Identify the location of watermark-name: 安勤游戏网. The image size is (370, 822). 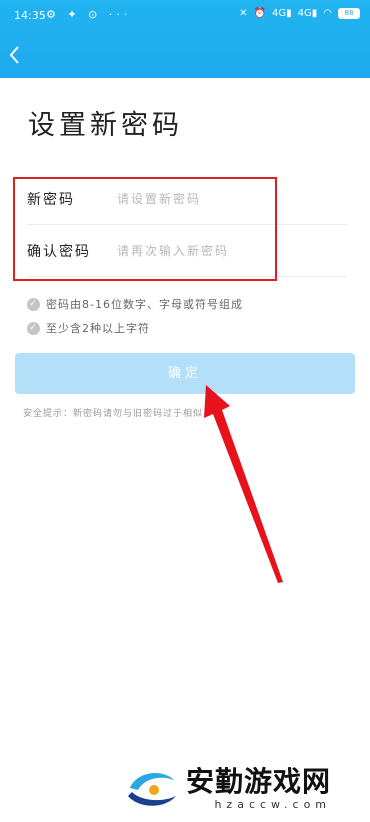
(259, 781).